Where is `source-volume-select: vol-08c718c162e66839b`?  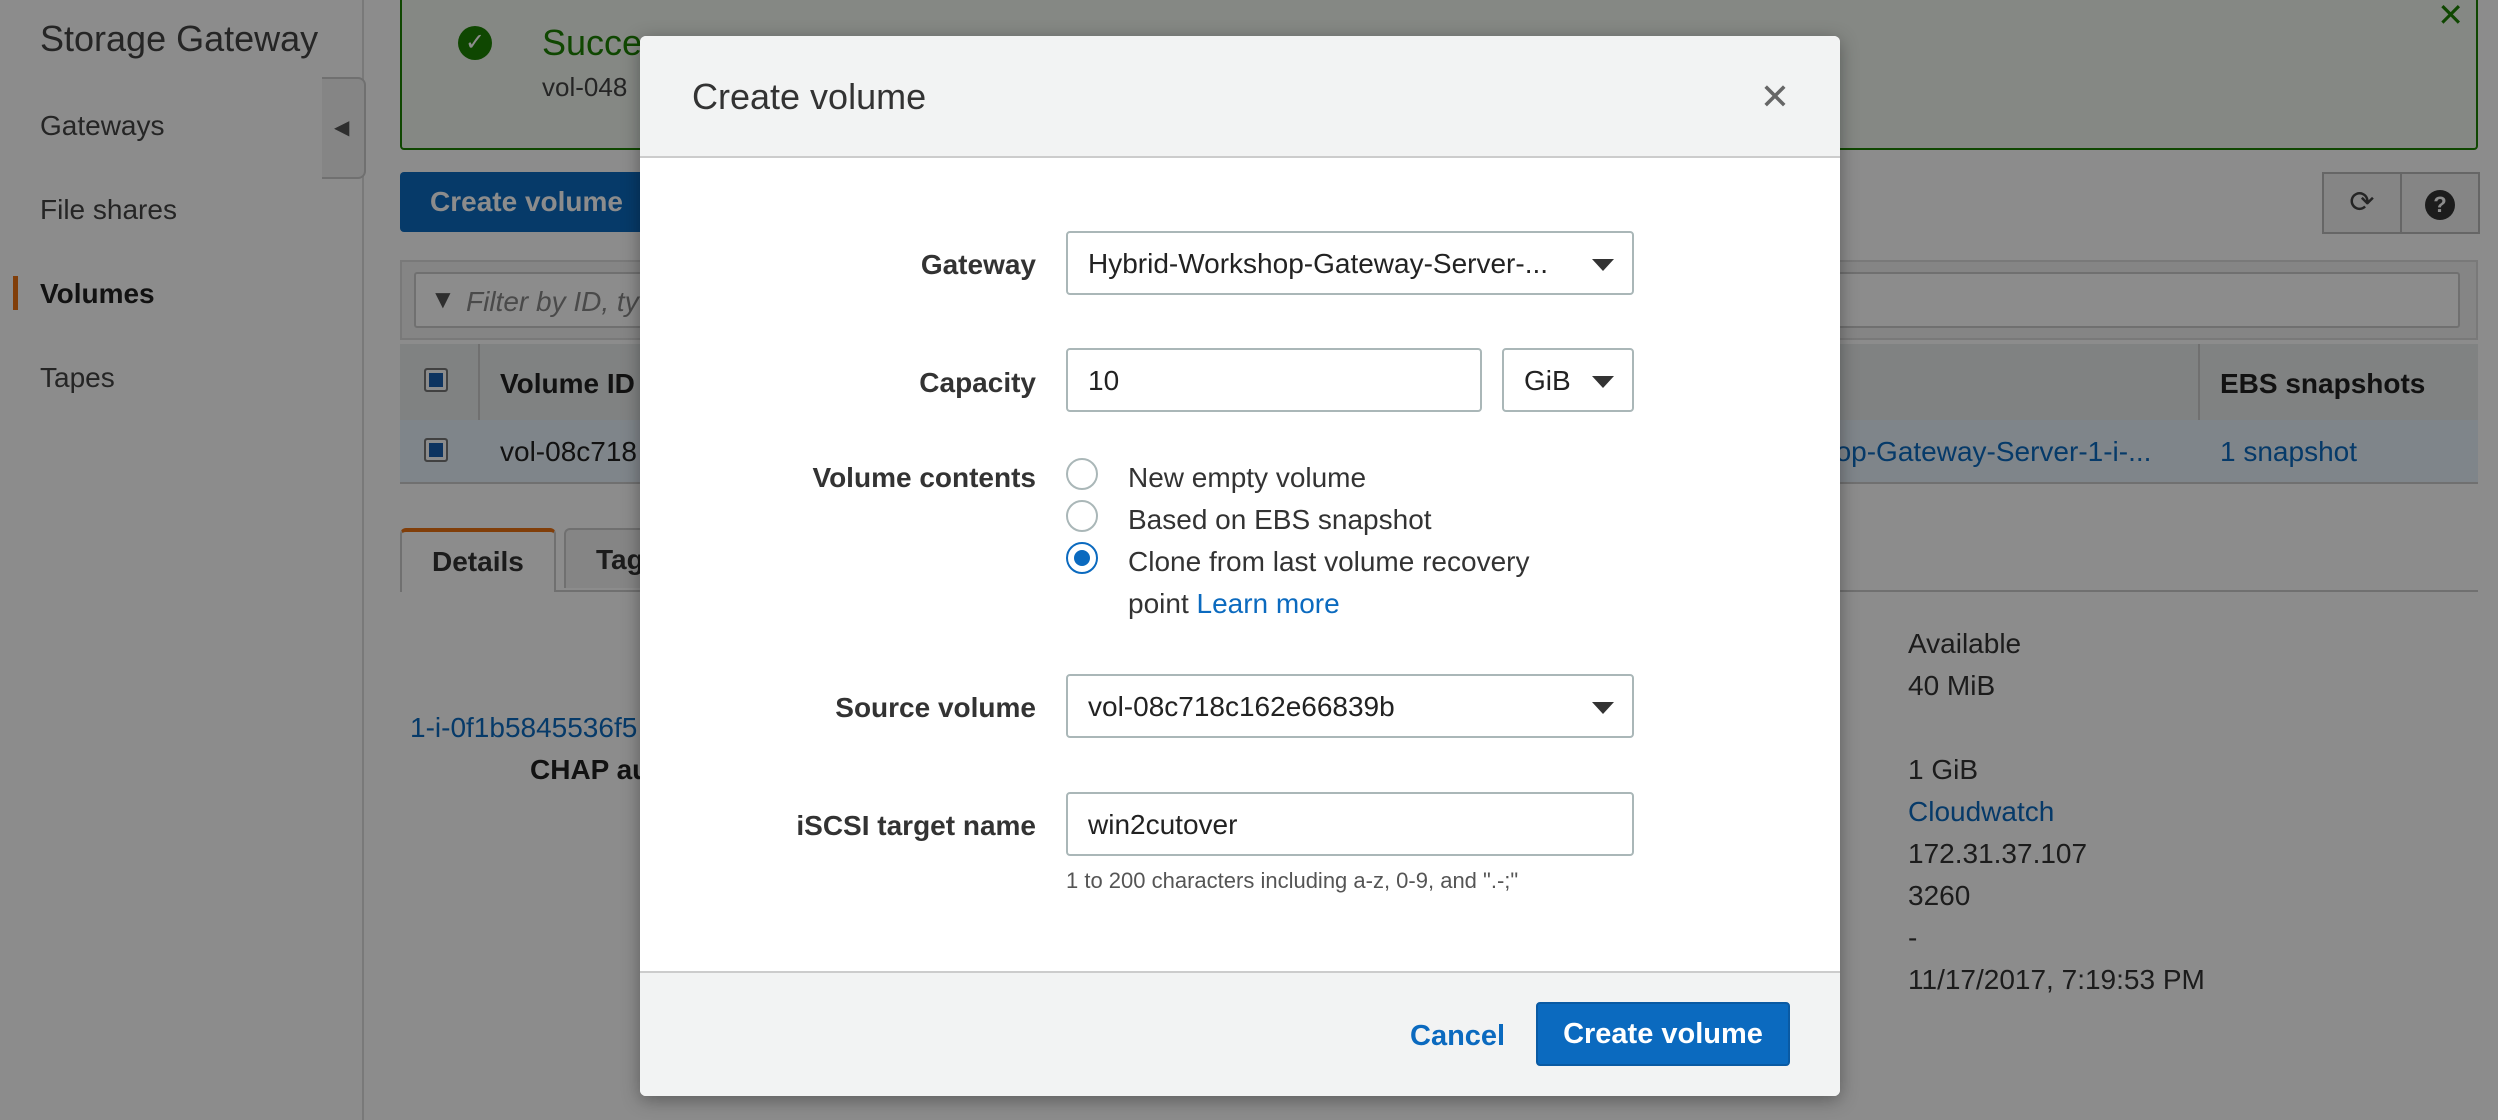
source-volume-select: vol-08c718c162e66839b is located at coordinates (1350, 706).